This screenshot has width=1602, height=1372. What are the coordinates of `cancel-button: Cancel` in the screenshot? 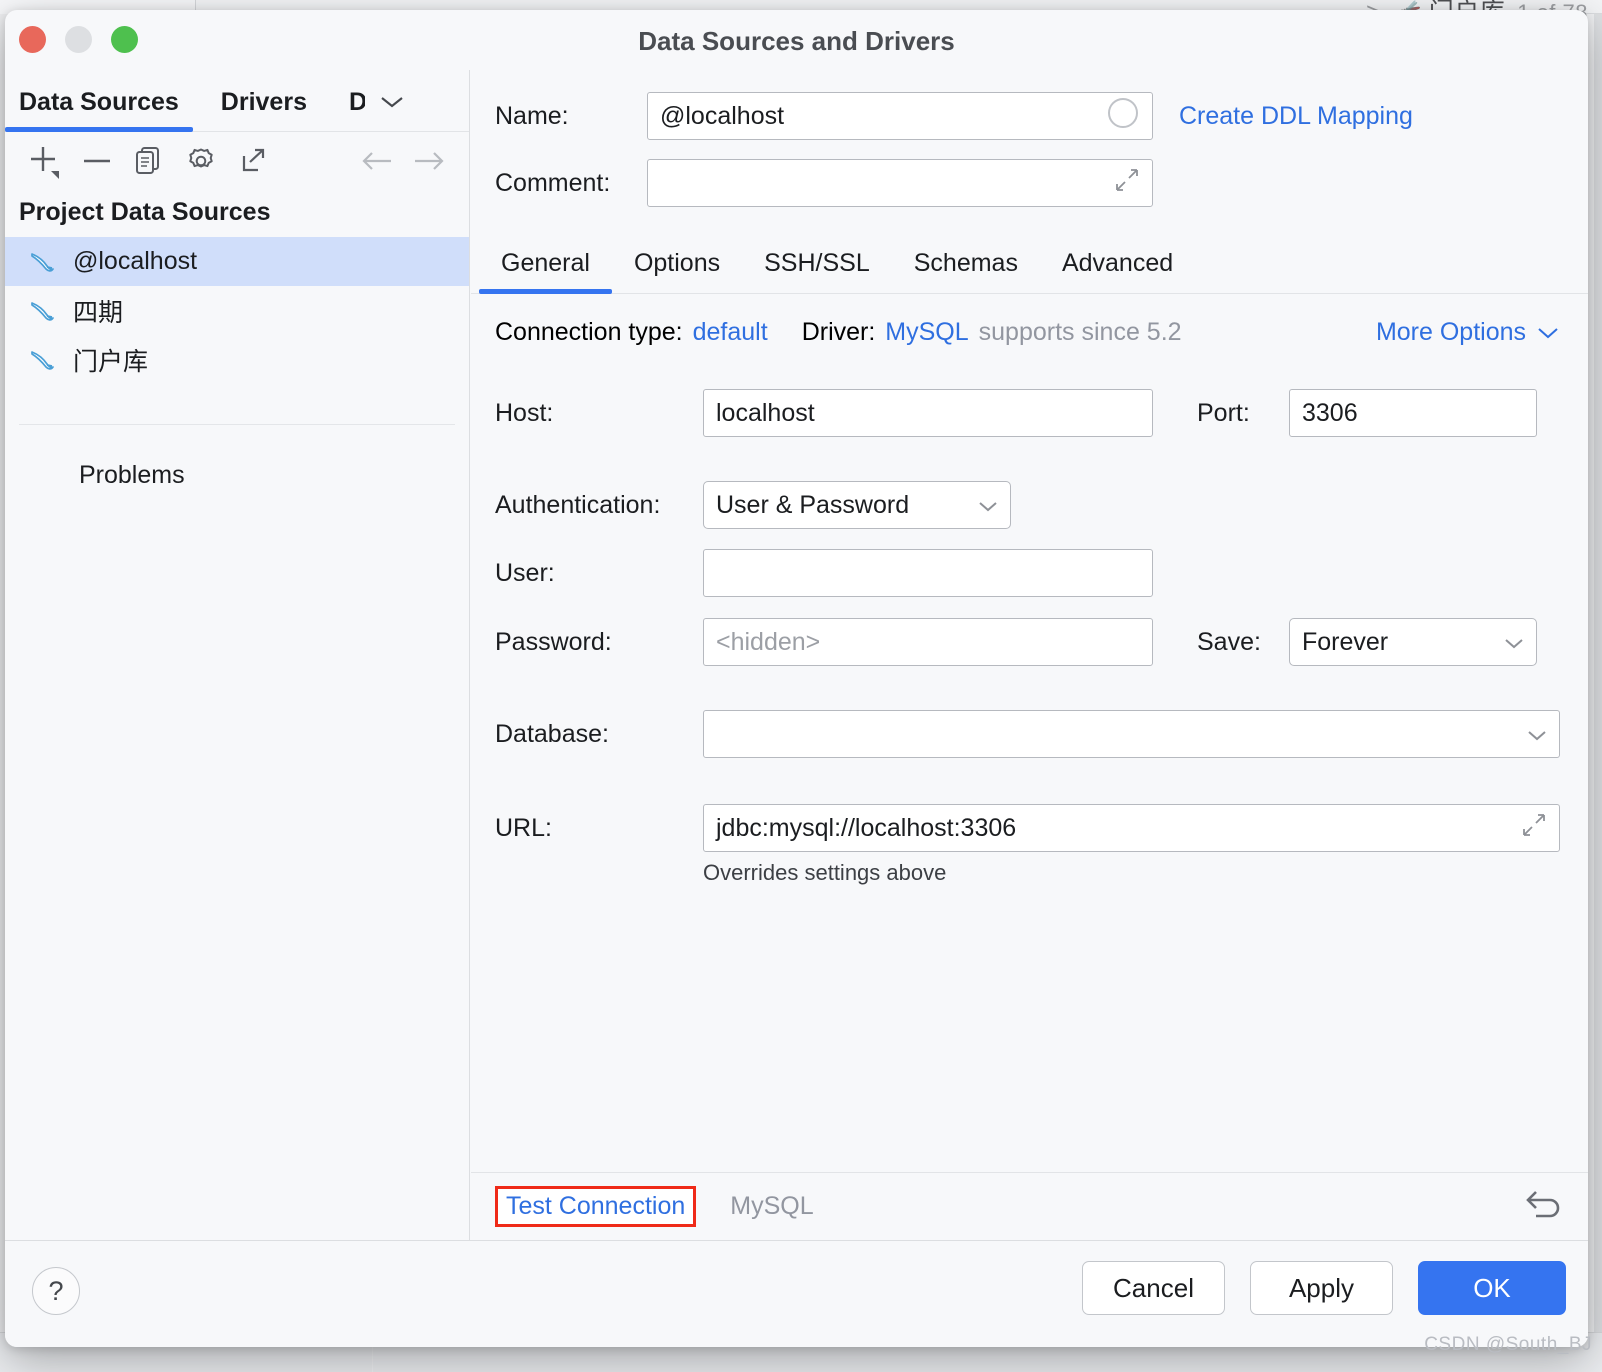 It's located at (1153, 1288).